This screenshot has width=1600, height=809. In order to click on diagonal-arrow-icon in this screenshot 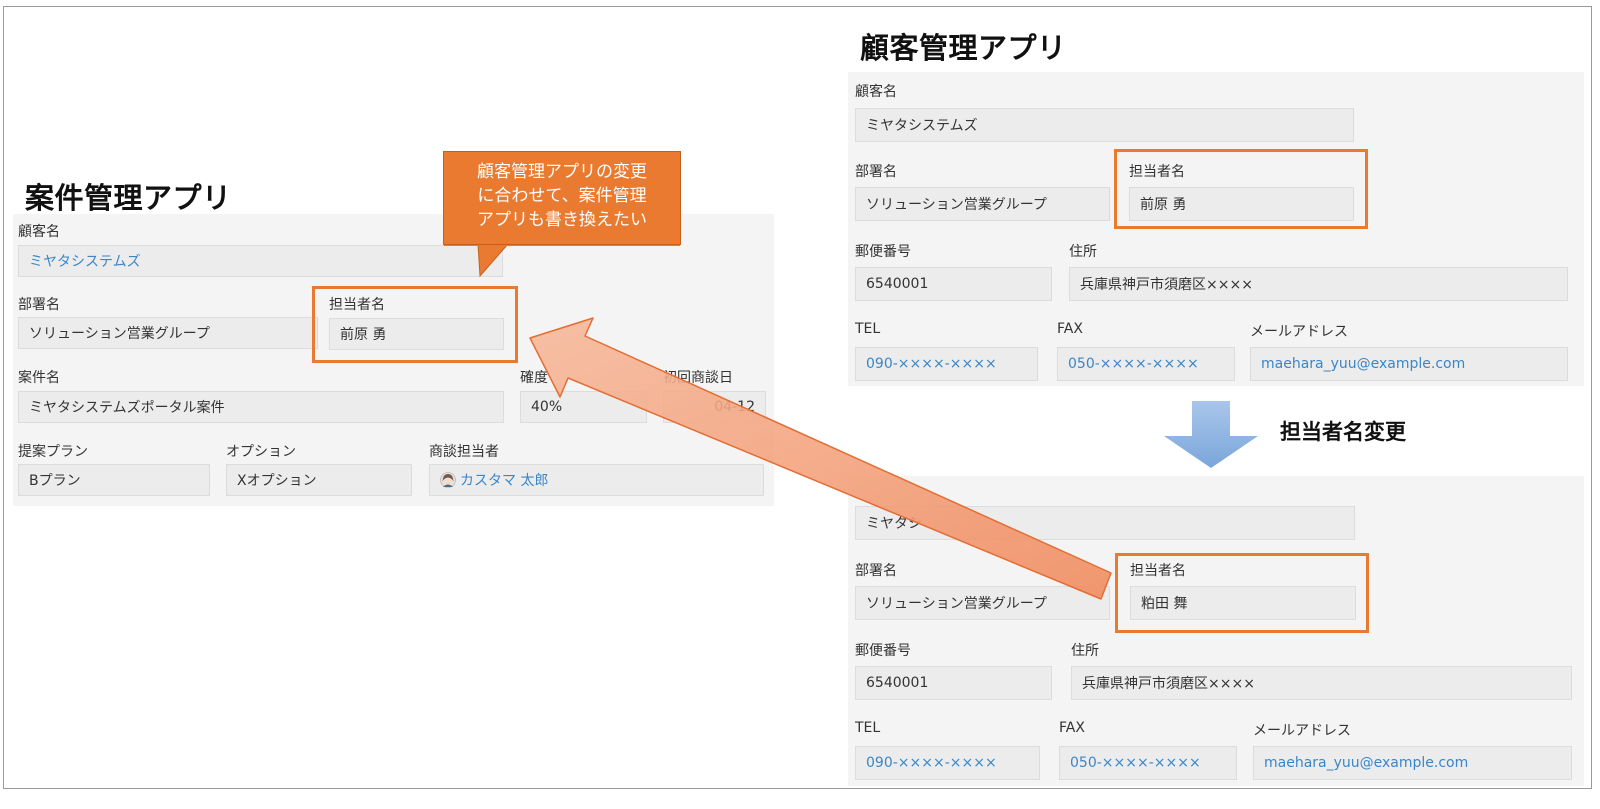, I will do `click(820, 458)`.